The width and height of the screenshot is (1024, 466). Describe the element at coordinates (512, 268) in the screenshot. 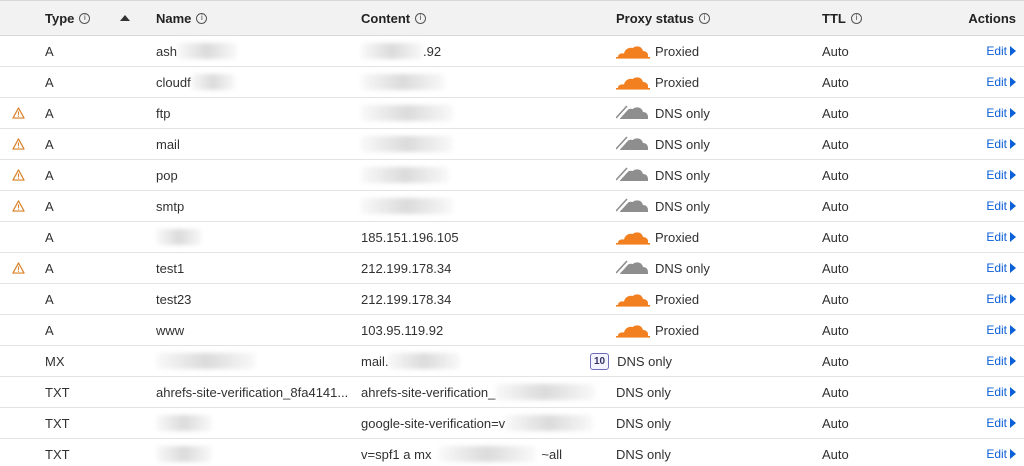

I see `table-row: Atest1 212.199.178.34 DNS only Auto Edit` at that location.